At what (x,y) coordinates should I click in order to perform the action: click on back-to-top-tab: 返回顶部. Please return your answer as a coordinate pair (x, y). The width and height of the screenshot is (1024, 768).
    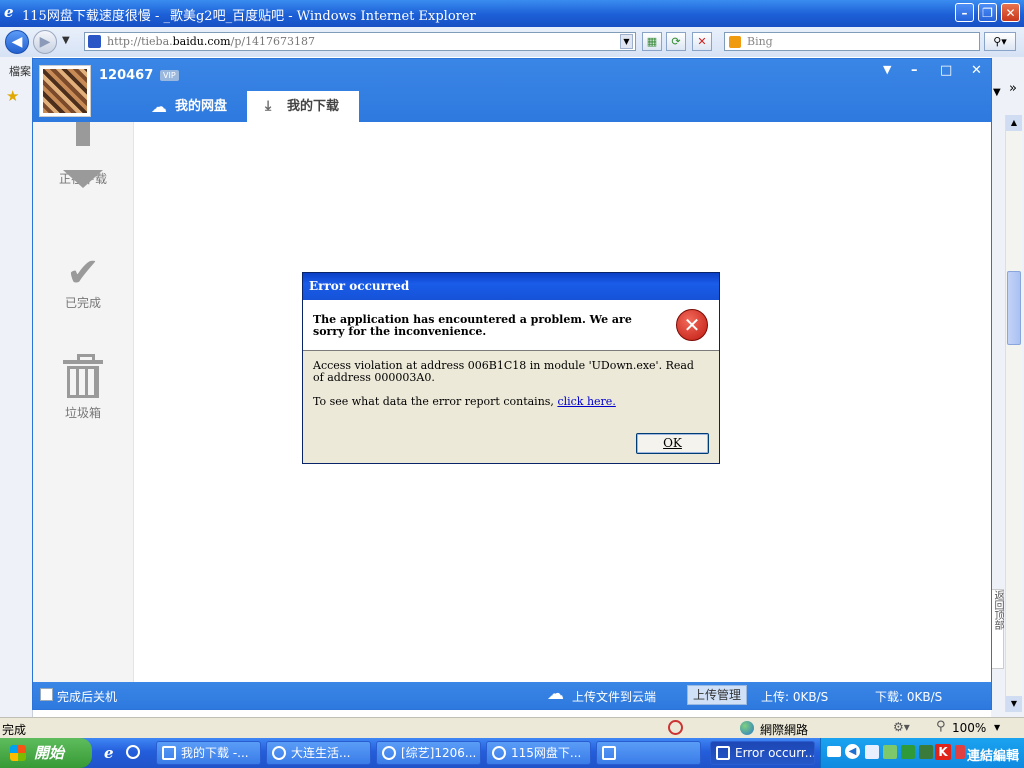
    Looking at the image, I should click on (997, 629).